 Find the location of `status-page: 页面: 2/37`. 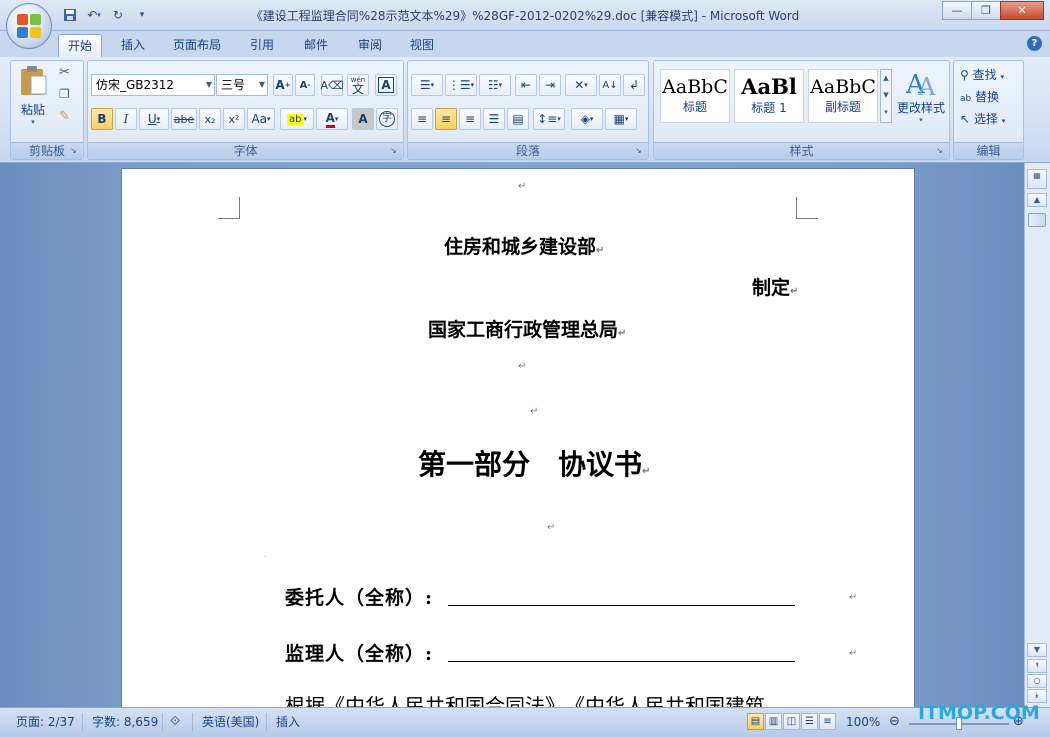

status-page: 页面: 2/37 is located at coordinates (45, 722).